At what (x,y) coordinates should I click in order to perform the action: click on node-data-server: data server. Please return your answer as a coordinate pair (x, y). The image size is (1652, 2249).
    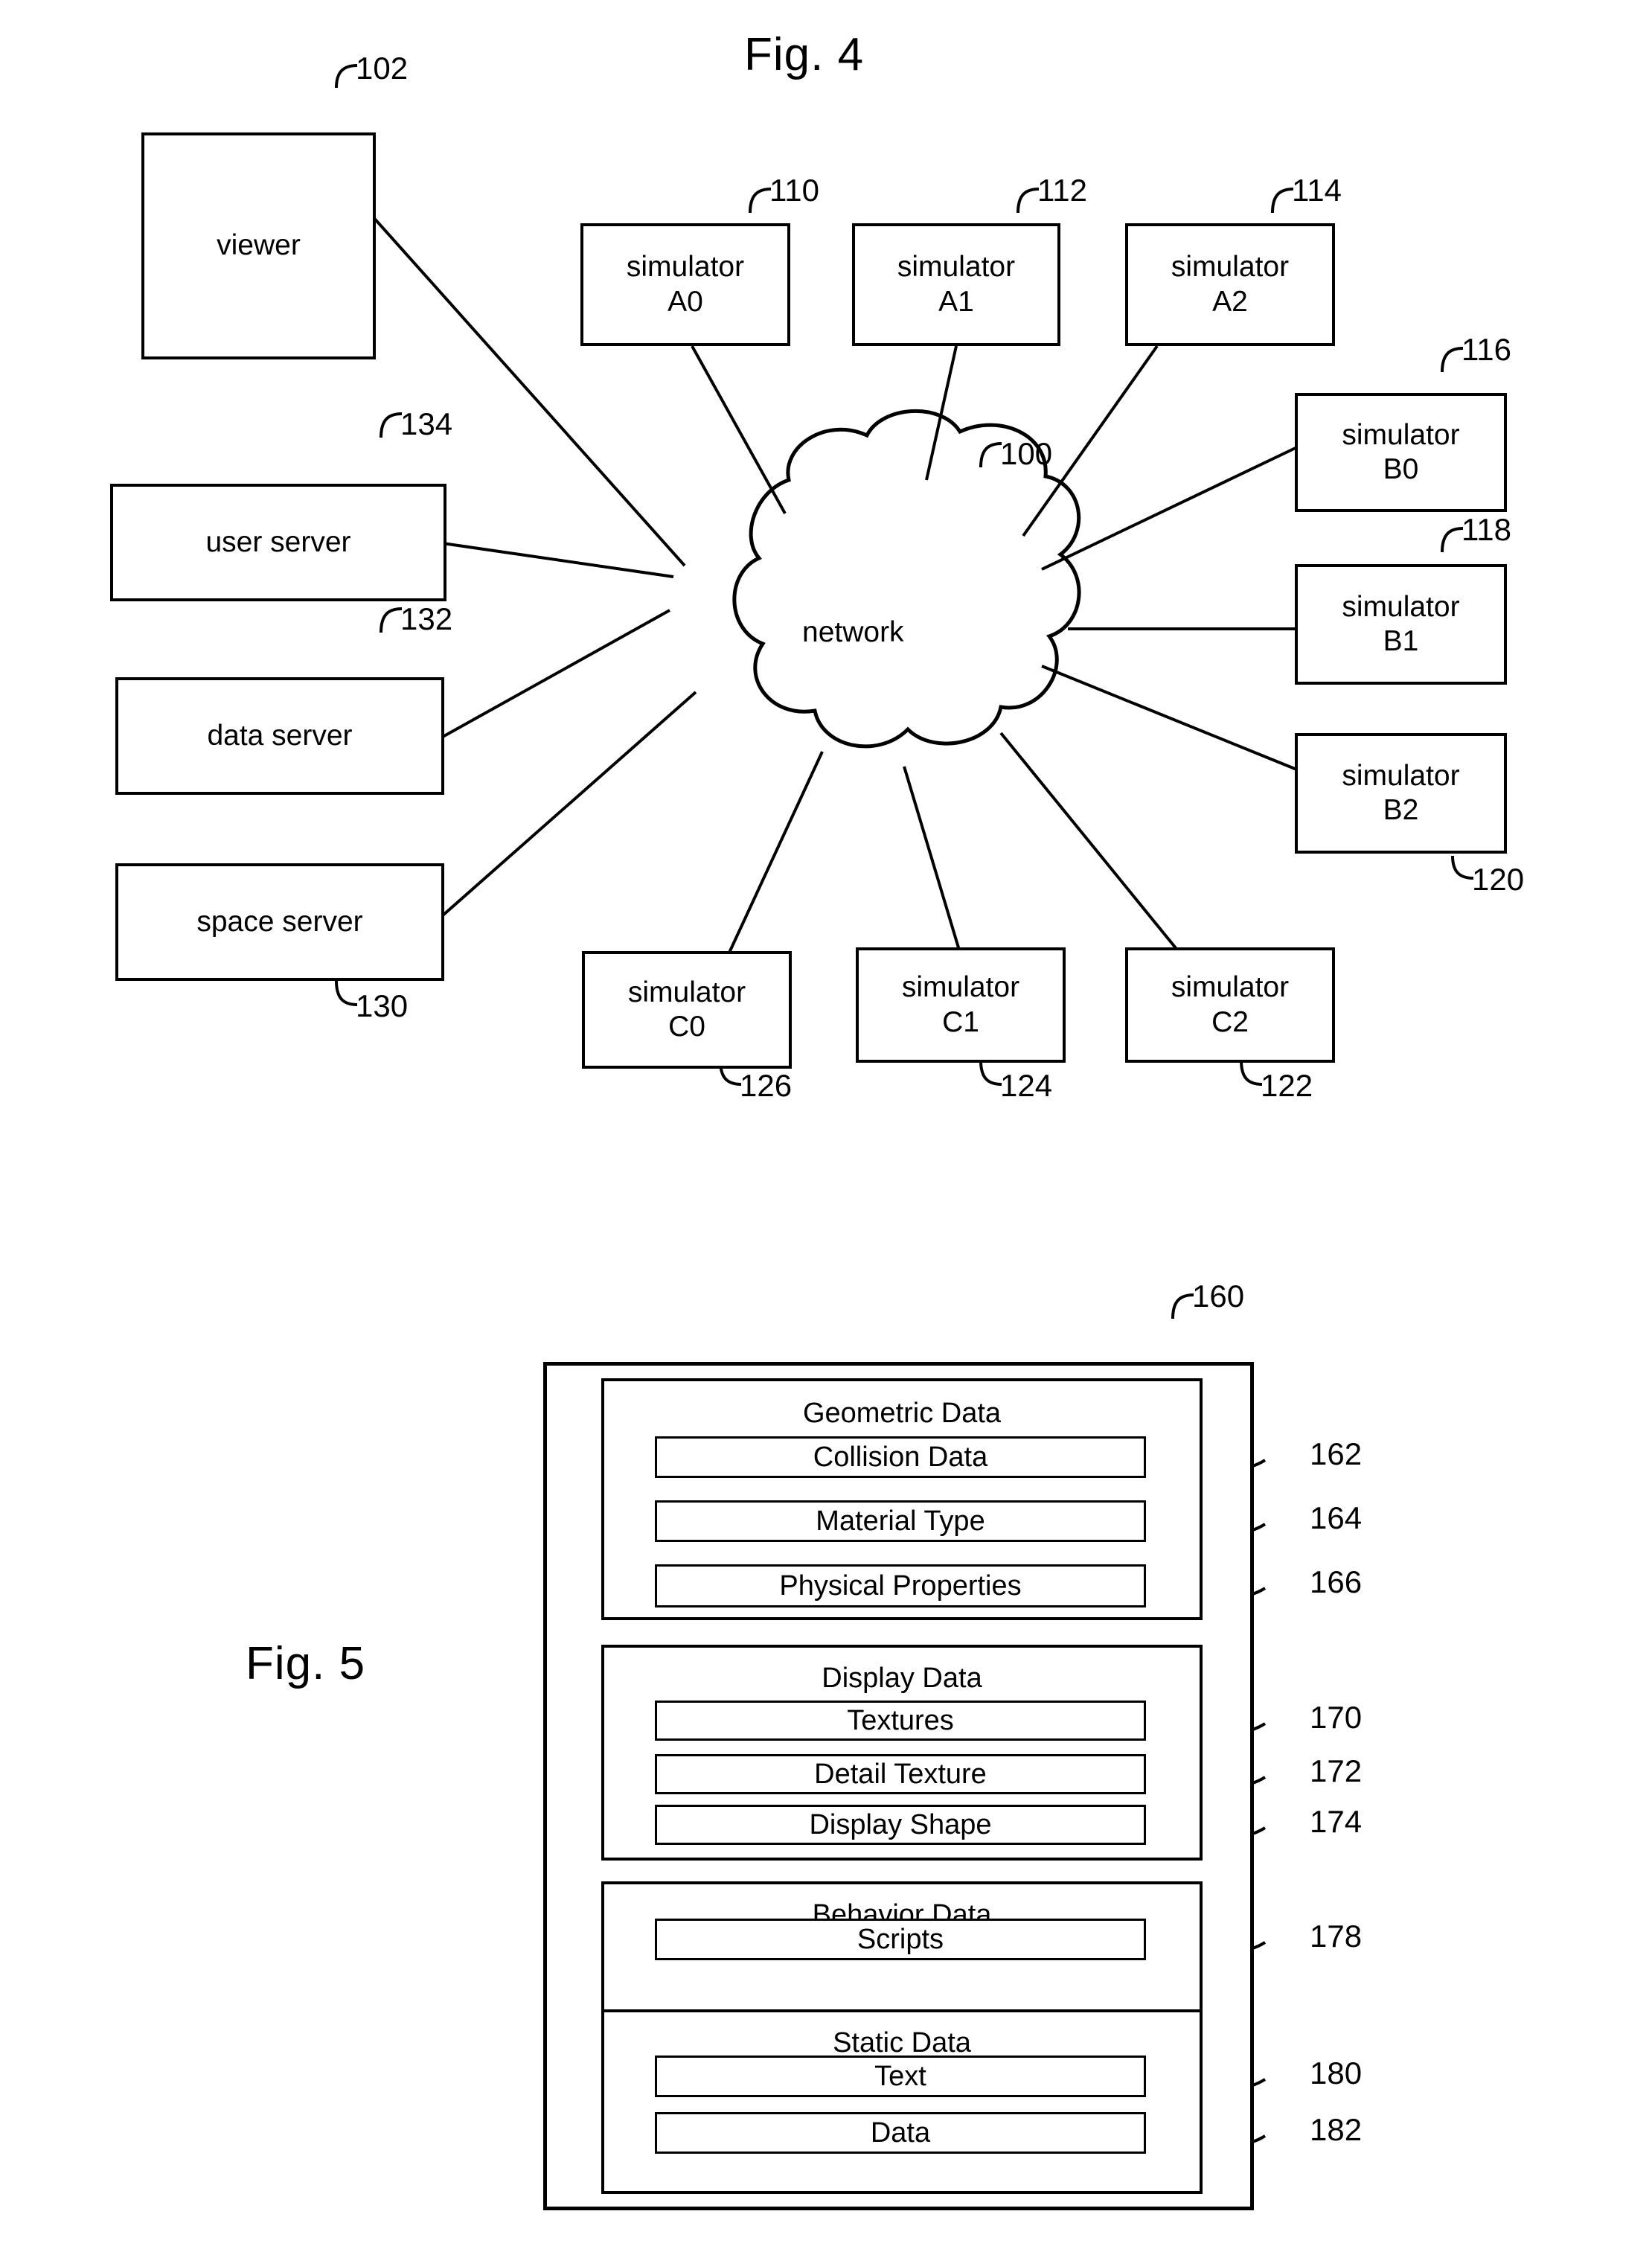
    Looking at the image, I should click on (279, 736).